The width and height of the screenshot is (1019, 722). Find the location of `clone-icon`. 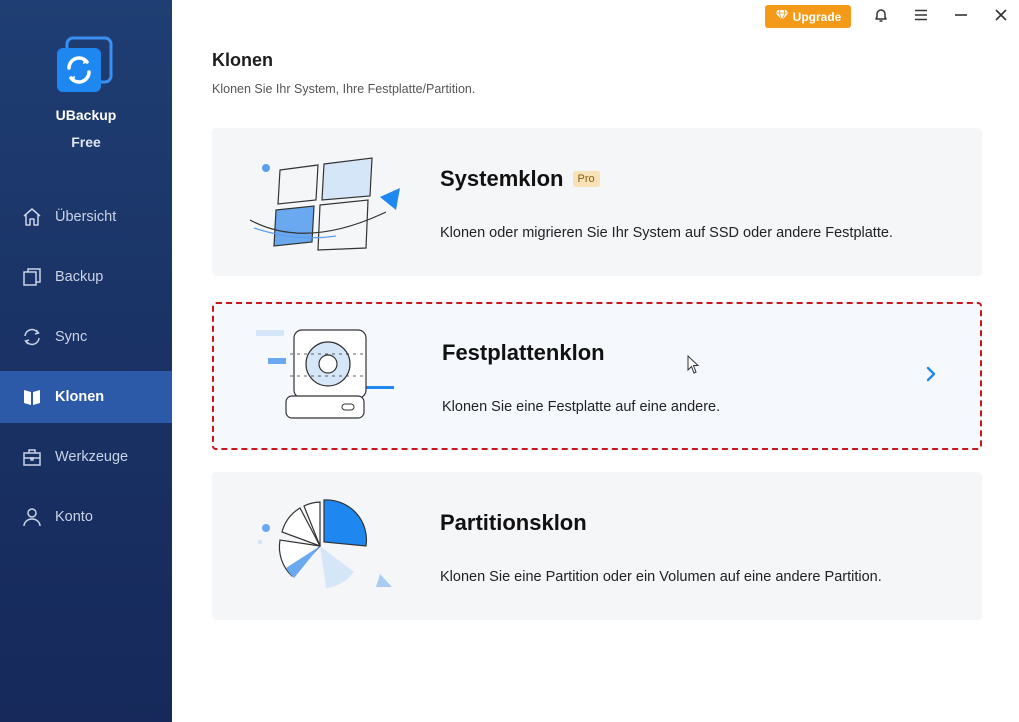

clone-icon is located at coordinates (32, 397).